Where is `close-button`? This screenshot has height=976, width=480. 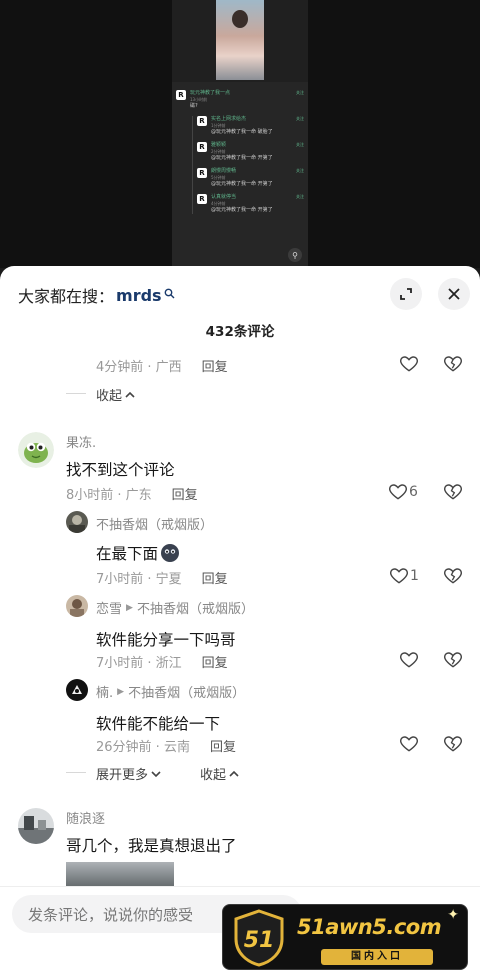 close-button is located at coordinates (454, 294).